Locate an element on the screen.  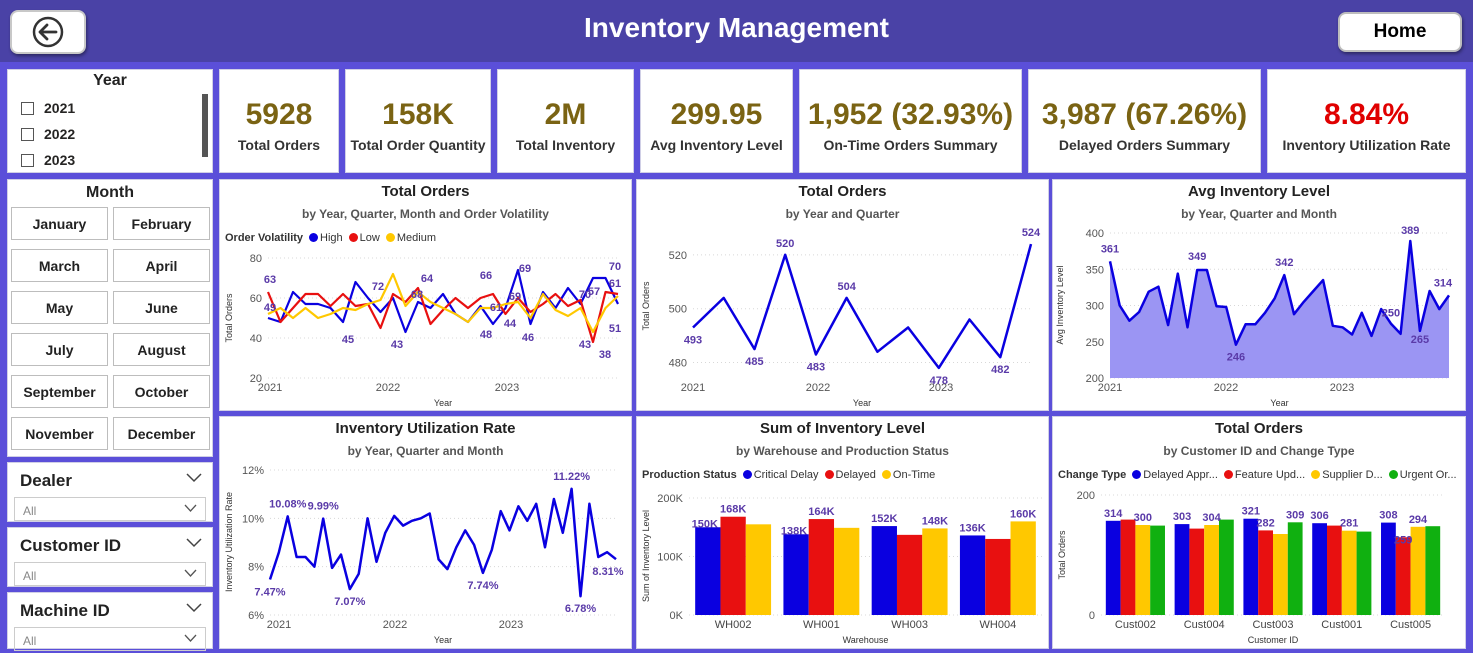
kpi-value: 3,987 (67.26%) is located at coordinates (1144, 114).